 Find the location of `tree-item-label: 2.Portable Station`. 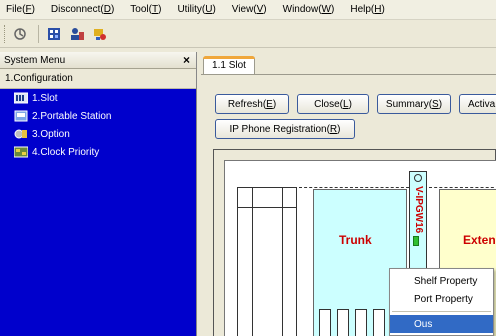

tree-item-label: 2.Portable Station is located at coordinates (72, 116).